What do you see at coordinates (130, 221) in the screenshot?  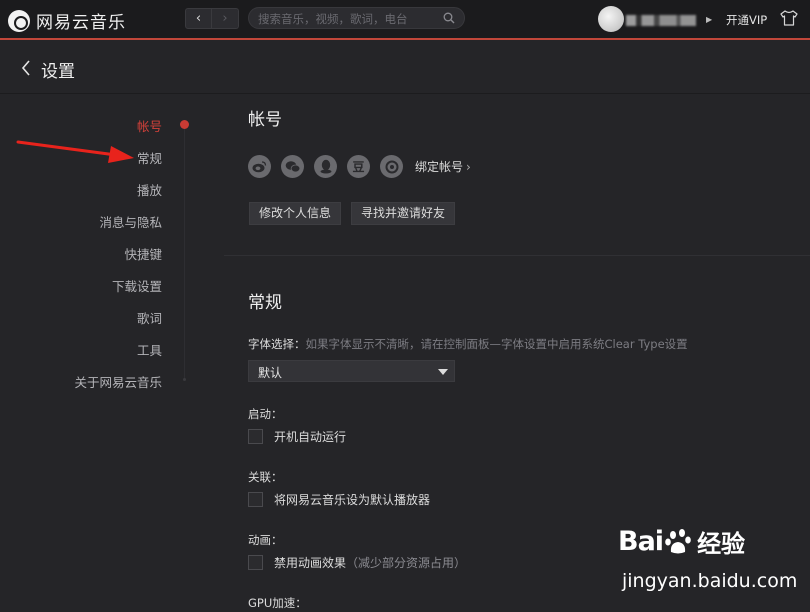 I see `sidebar-item-messages-privacy: 消息与隐私` at bounding box center [130, 221].